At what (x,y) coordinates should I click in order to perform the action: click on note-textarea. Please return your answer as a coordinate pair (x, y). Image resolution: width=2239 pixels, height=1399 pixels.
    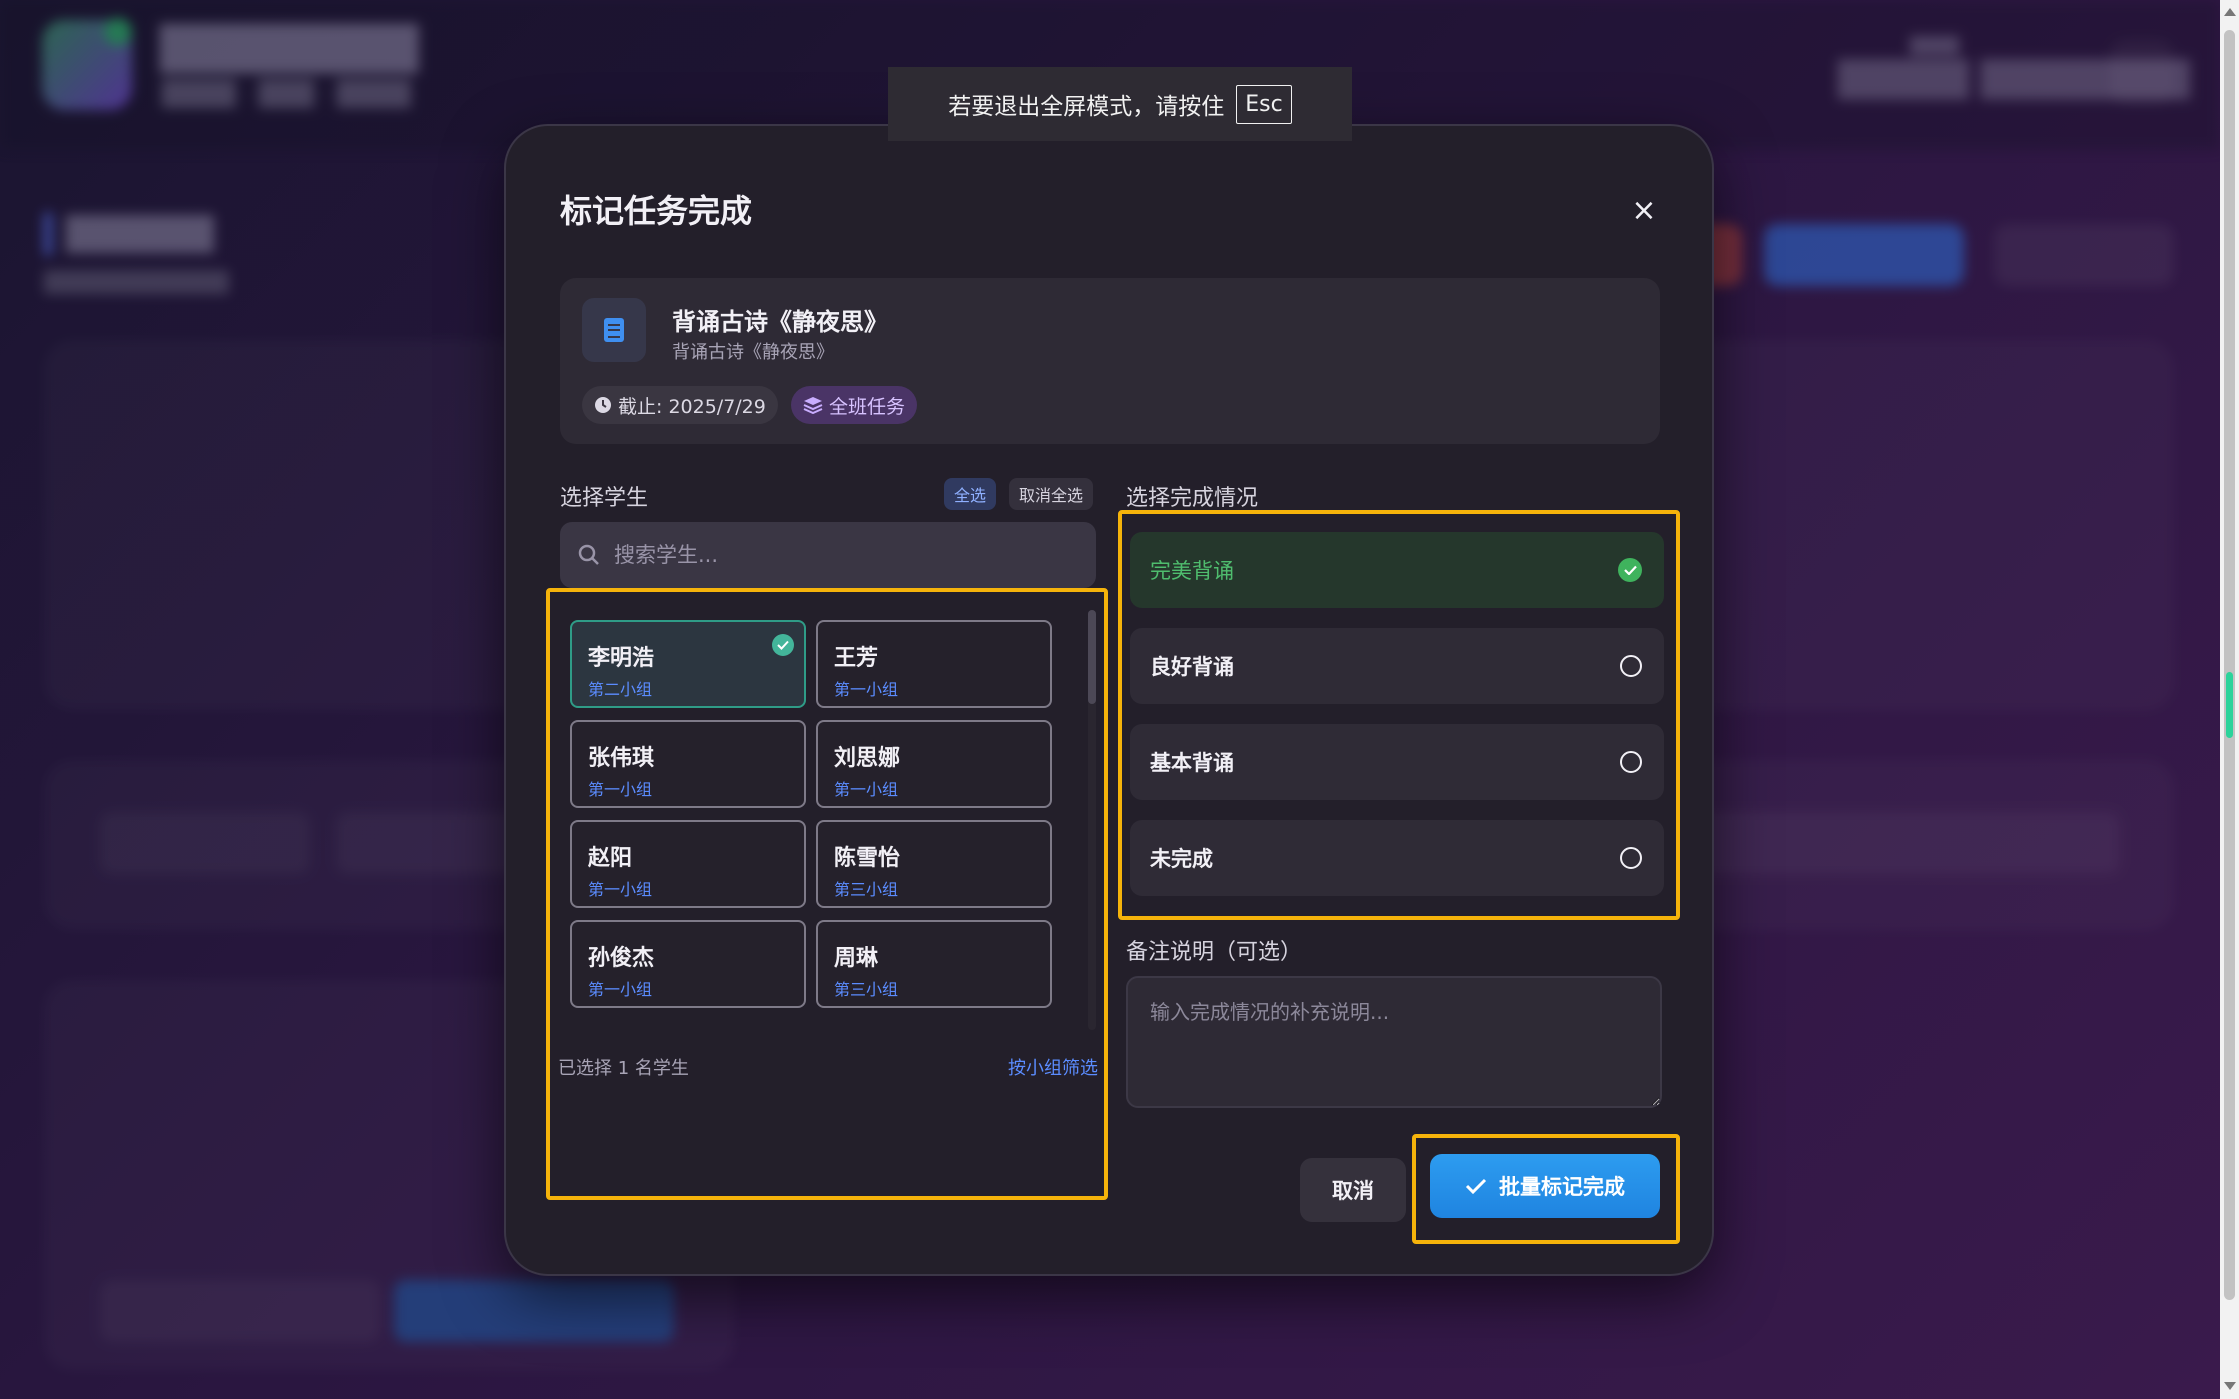
    Looking at the image, I should click on (1394, 1042).